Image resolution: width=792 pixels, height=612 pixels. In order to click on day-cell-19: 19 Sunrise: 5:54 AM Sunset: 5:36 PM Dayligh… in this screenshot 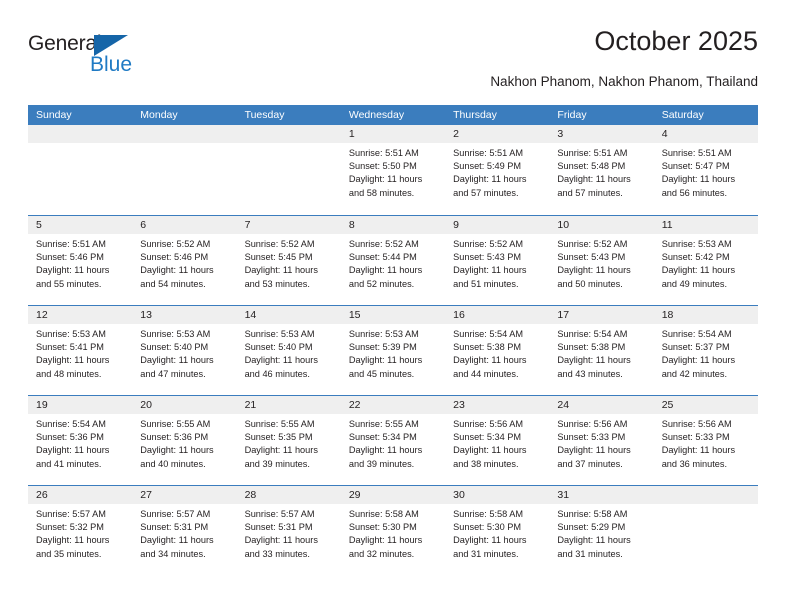, I will do `click(80, 440)`.